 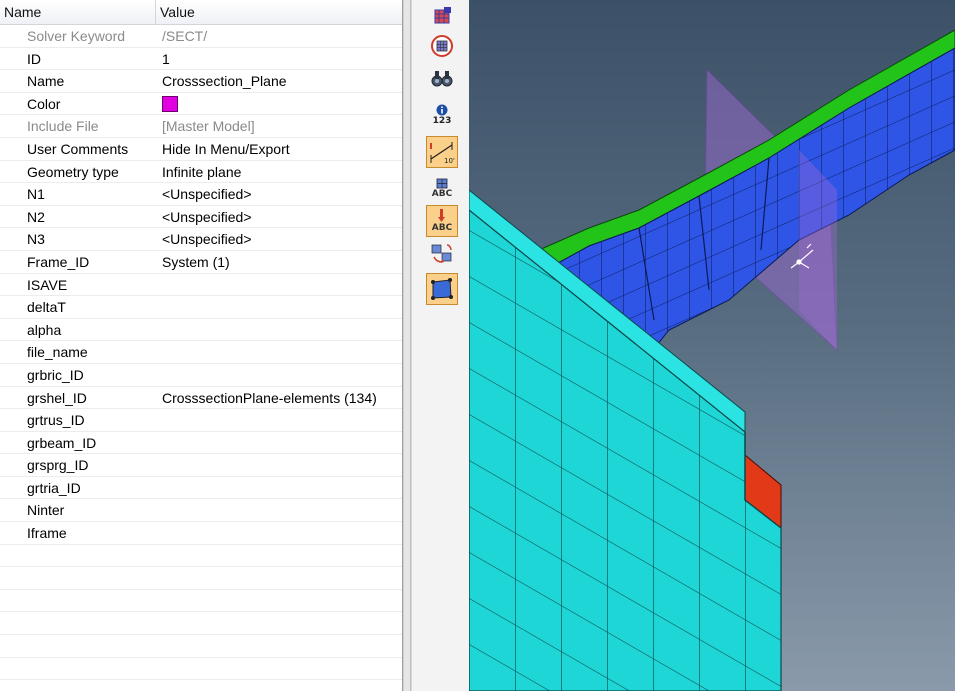 What do you see at coordinates (407, 345) in the screenshot?
I see `panel-splitter` at bounding box center [407, 345].